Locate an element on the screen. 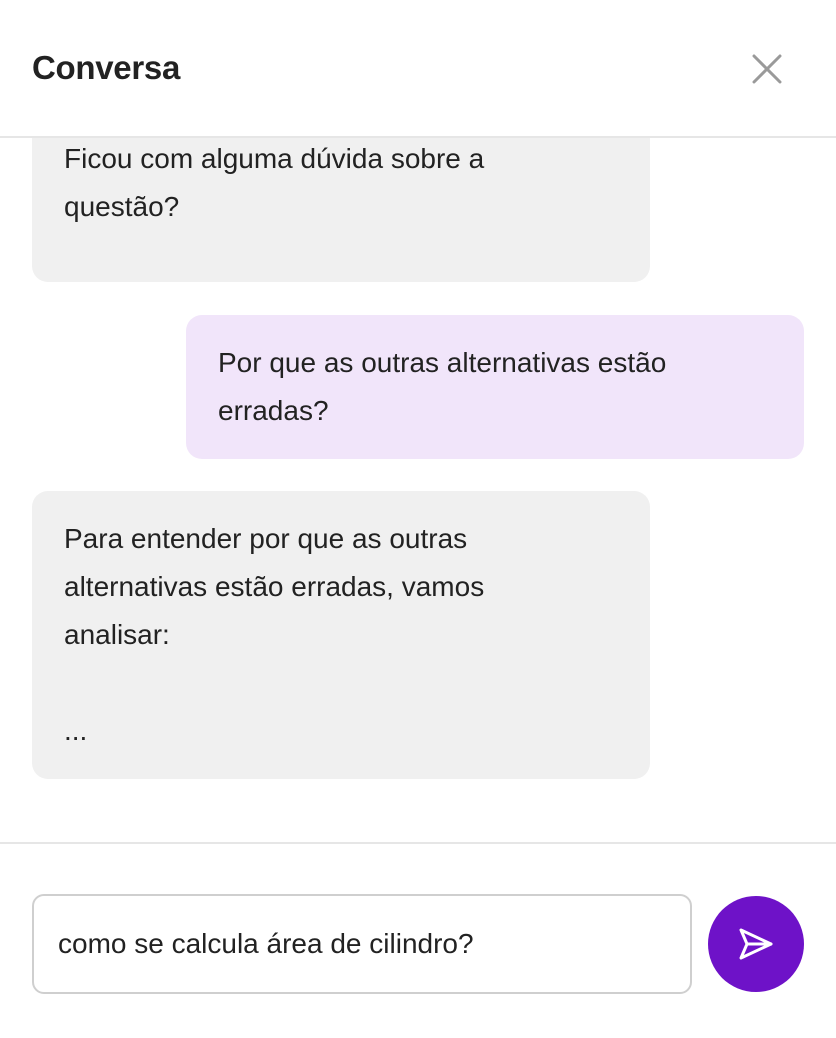 The image size is (836, 1038). close-icon is located at coordinates (767, 69).